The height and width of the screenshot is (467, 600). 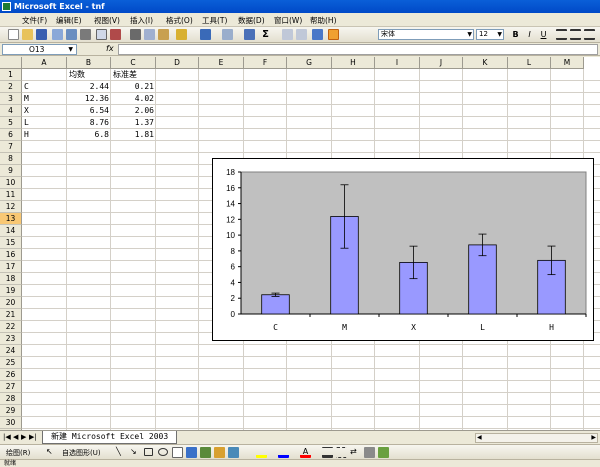 I want to click on line-icon: ╲, so click(x=121, y=452).